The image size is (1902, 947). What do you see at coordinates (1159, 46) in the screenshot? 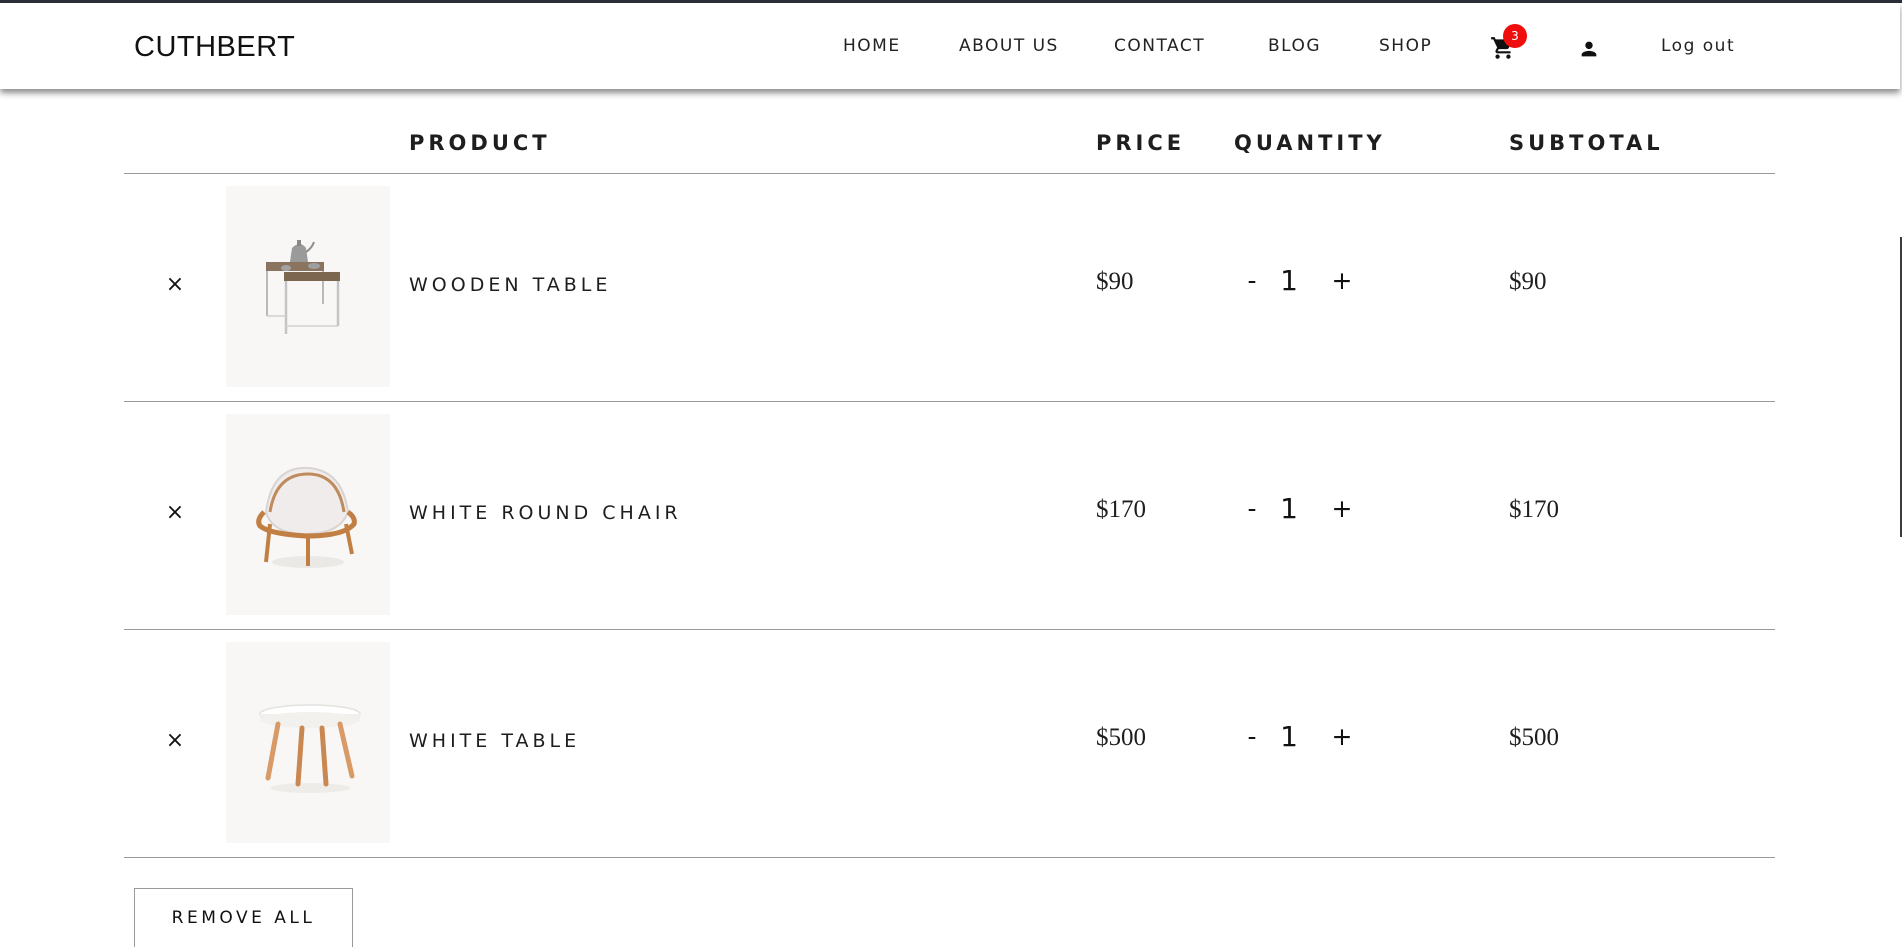
I see `nav-contact-link: CONTACT` at bounding box center [1159, 46].